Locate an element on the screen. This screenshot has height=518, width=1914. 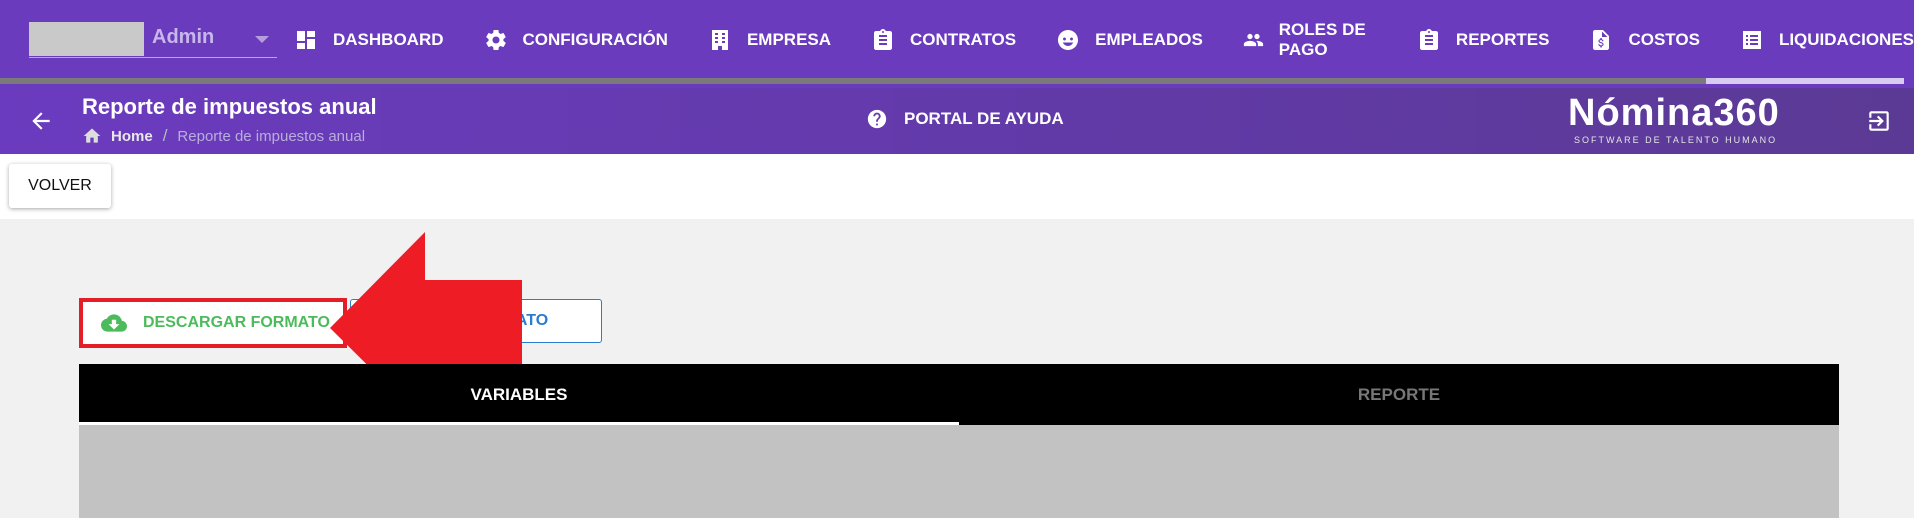
nav-item-label: ROLES DE PAGO is located at coordinates (1322, 39).